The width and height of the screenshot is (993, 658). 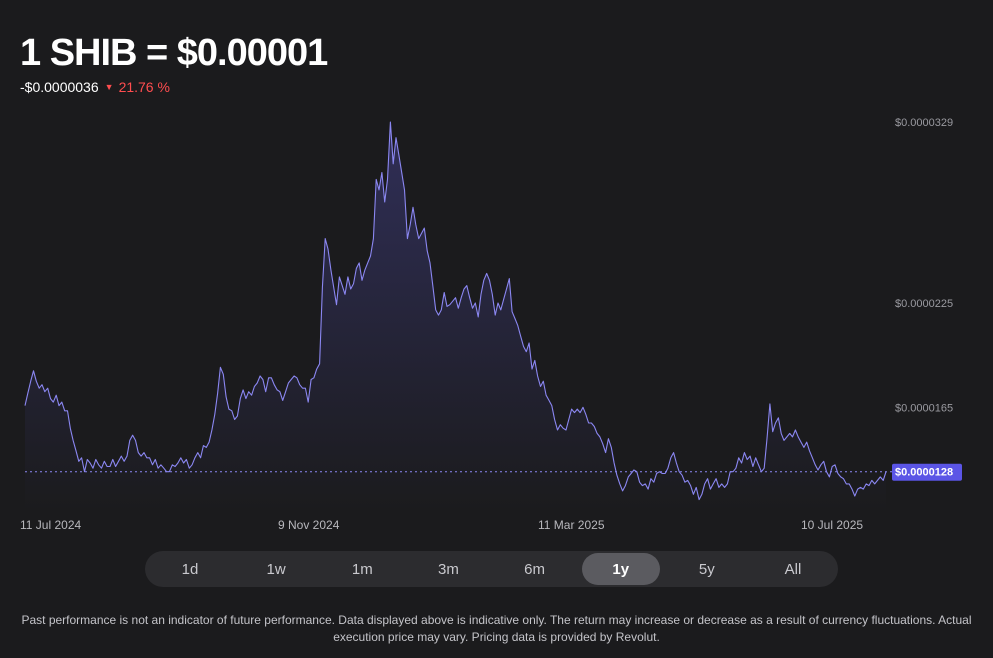 I want to click on y-tick-label: $0.0000329, so click(x=924, y=123).